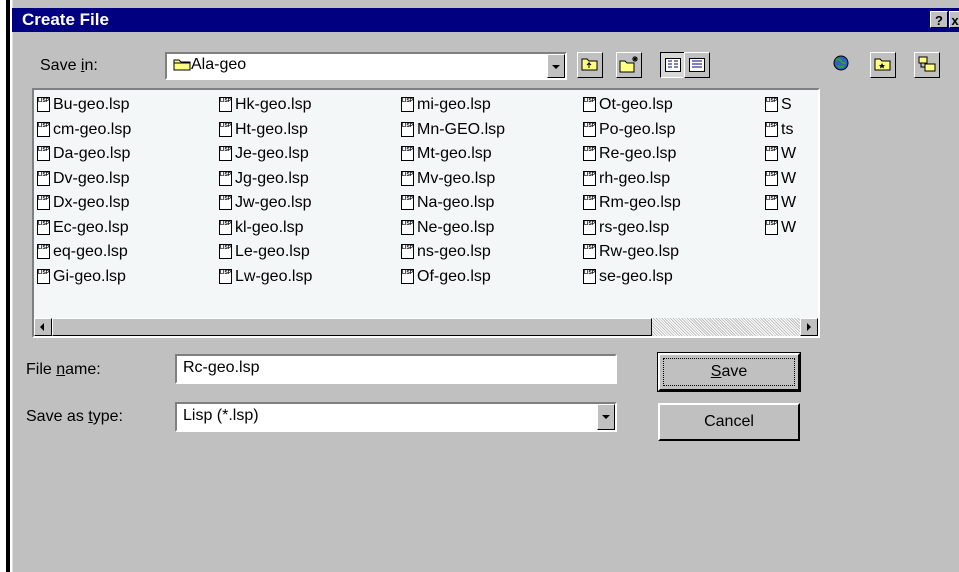 The image size is (959, 572). I want to click on file-item: LISP Hk-geo.lsp, so click(265, 108).